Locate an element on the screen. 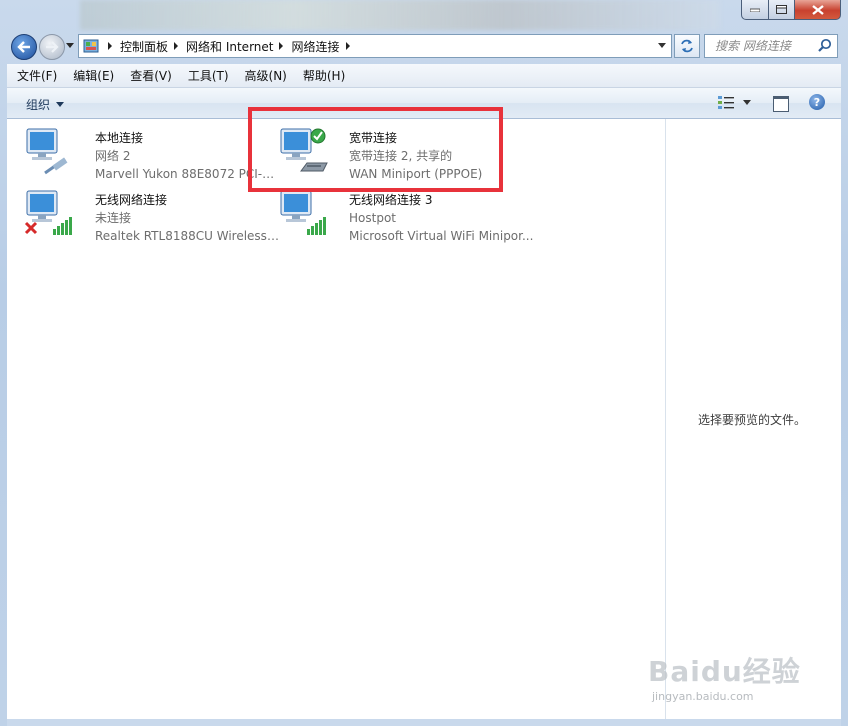  close-icon is located at coordinates (817, 9).